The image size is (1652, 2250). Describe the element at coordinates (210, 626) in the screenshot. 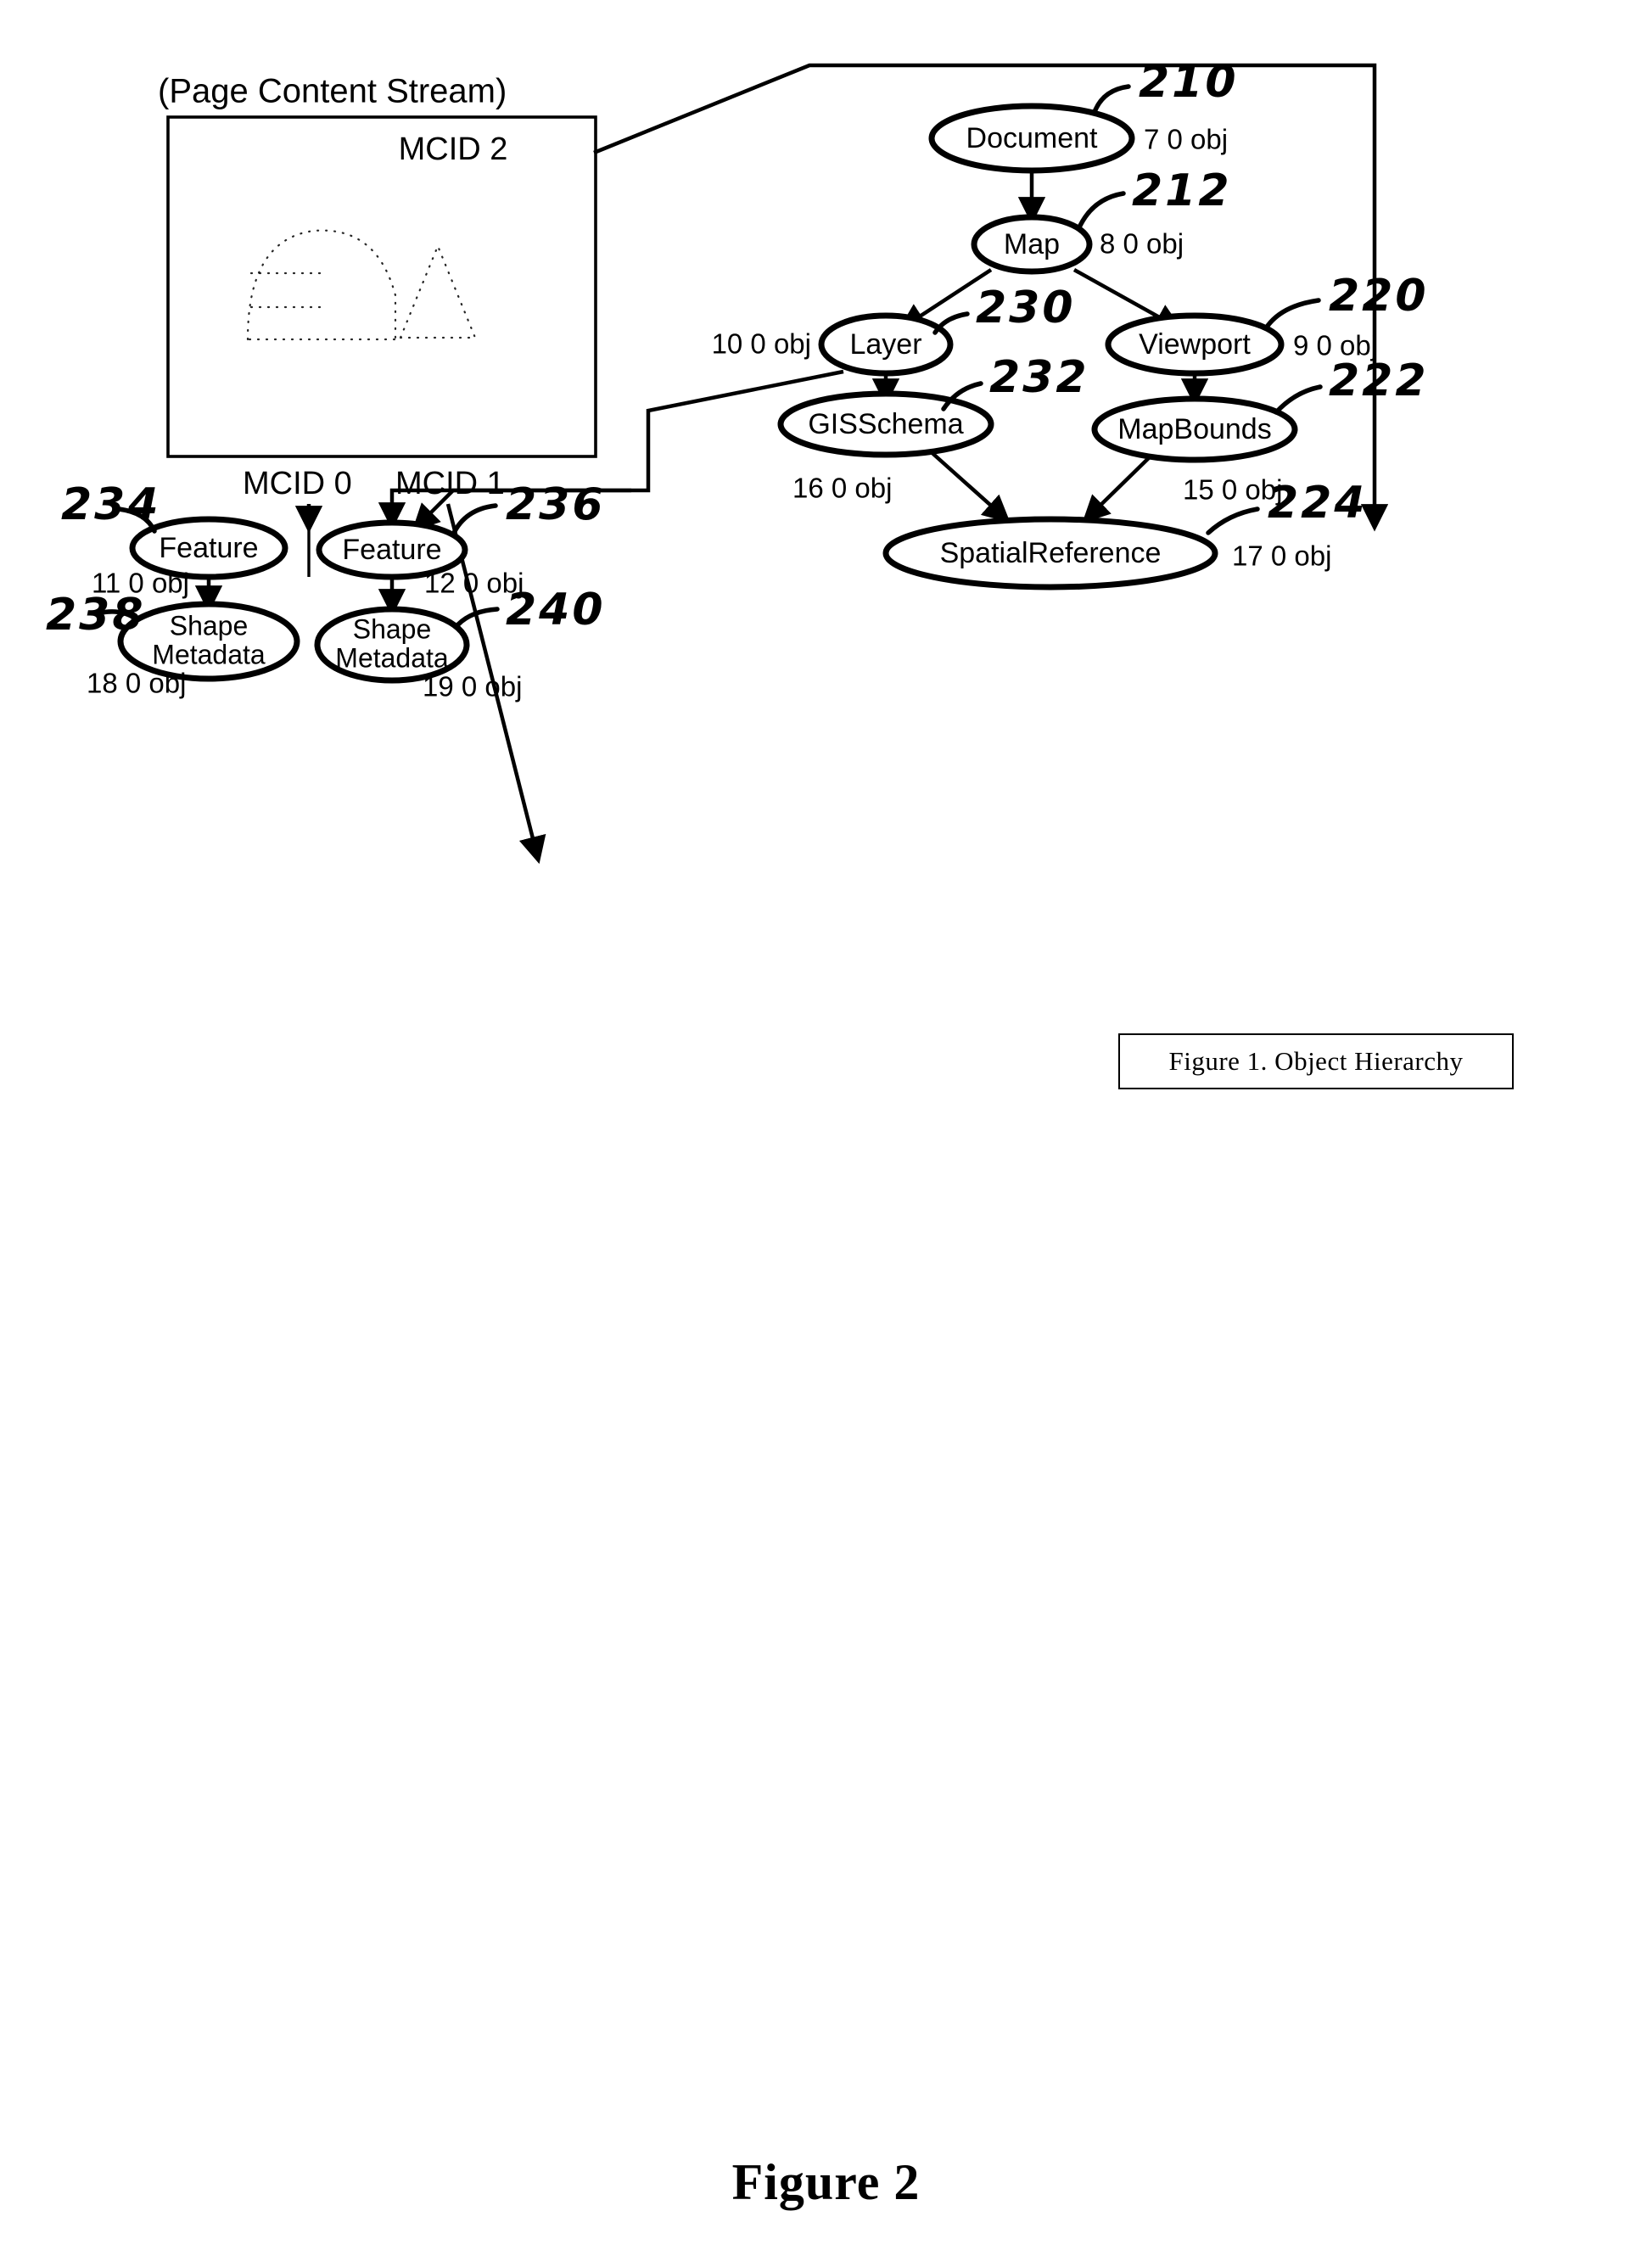

I see `node-shape-metadata-1-label-line1: Shape` at that location.